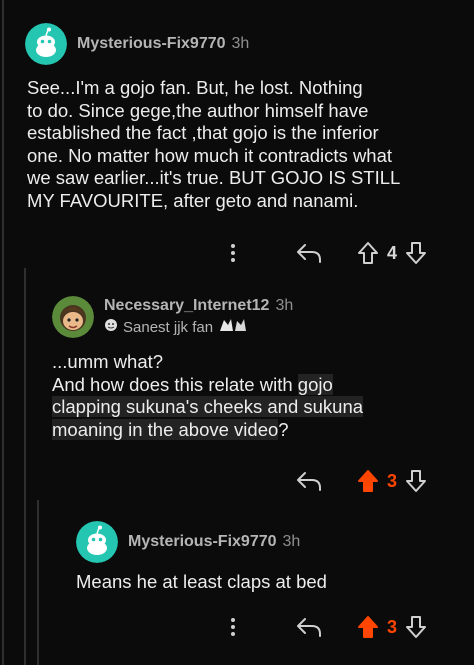 This screenshot has width=474, height=665. I want to click on username: Necessary_Internet12, so click(186, 306).